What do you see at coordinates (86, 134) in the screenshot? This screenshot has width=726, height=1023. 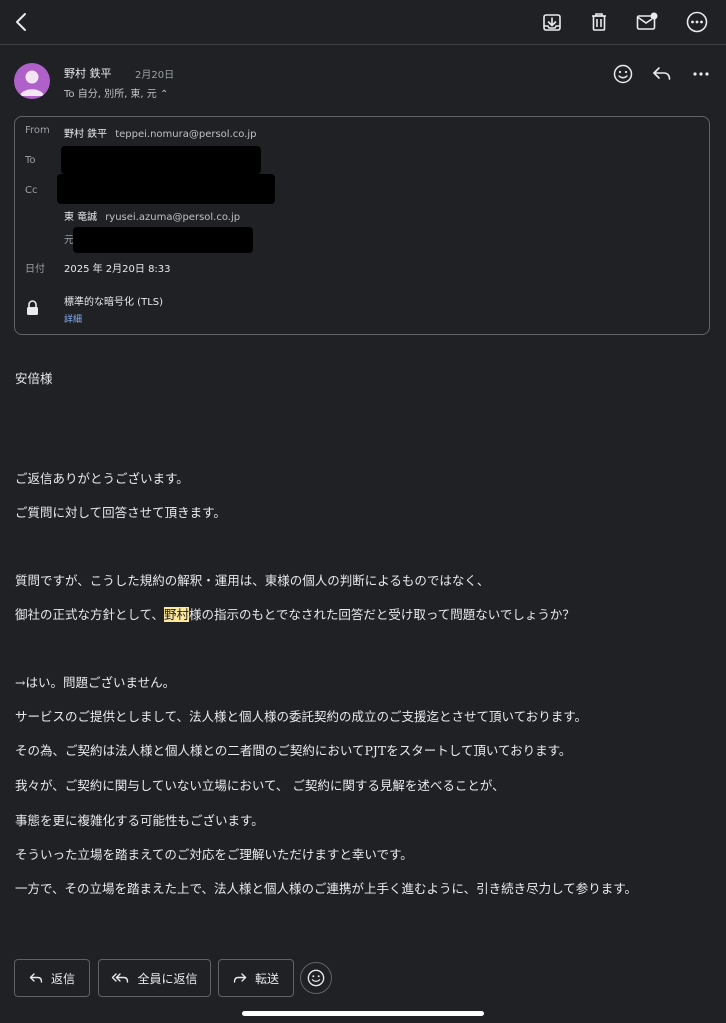 I see `from-name: 野村 鉄平` at bounding box center [86, 134].